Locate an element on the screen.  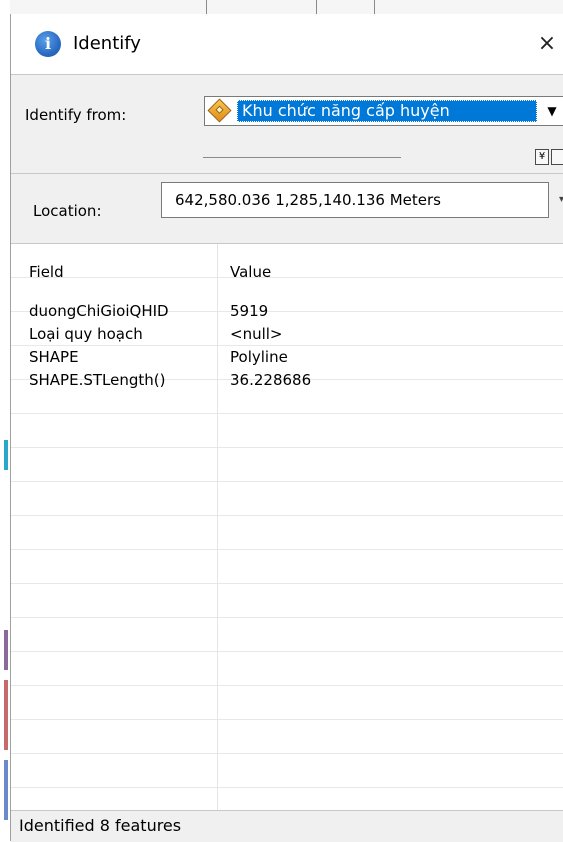
layer-diamond-icon is located at coordinates (219, 110).